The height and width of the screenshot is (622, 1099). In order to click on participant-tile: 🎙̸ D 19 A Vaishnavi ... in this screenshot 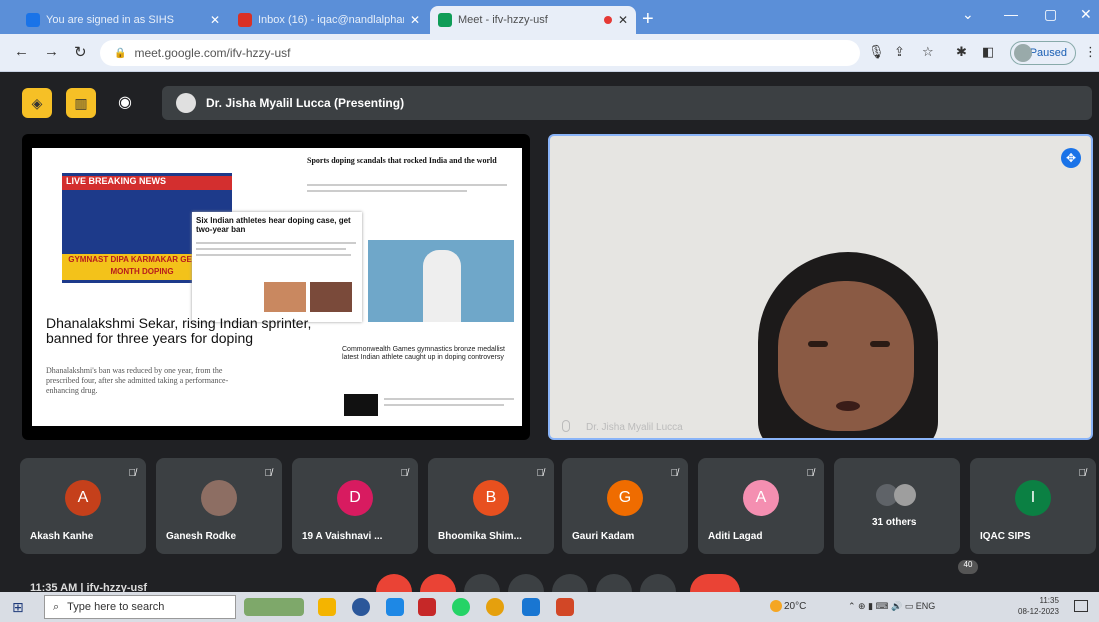, I will do `click(355, 506)`.